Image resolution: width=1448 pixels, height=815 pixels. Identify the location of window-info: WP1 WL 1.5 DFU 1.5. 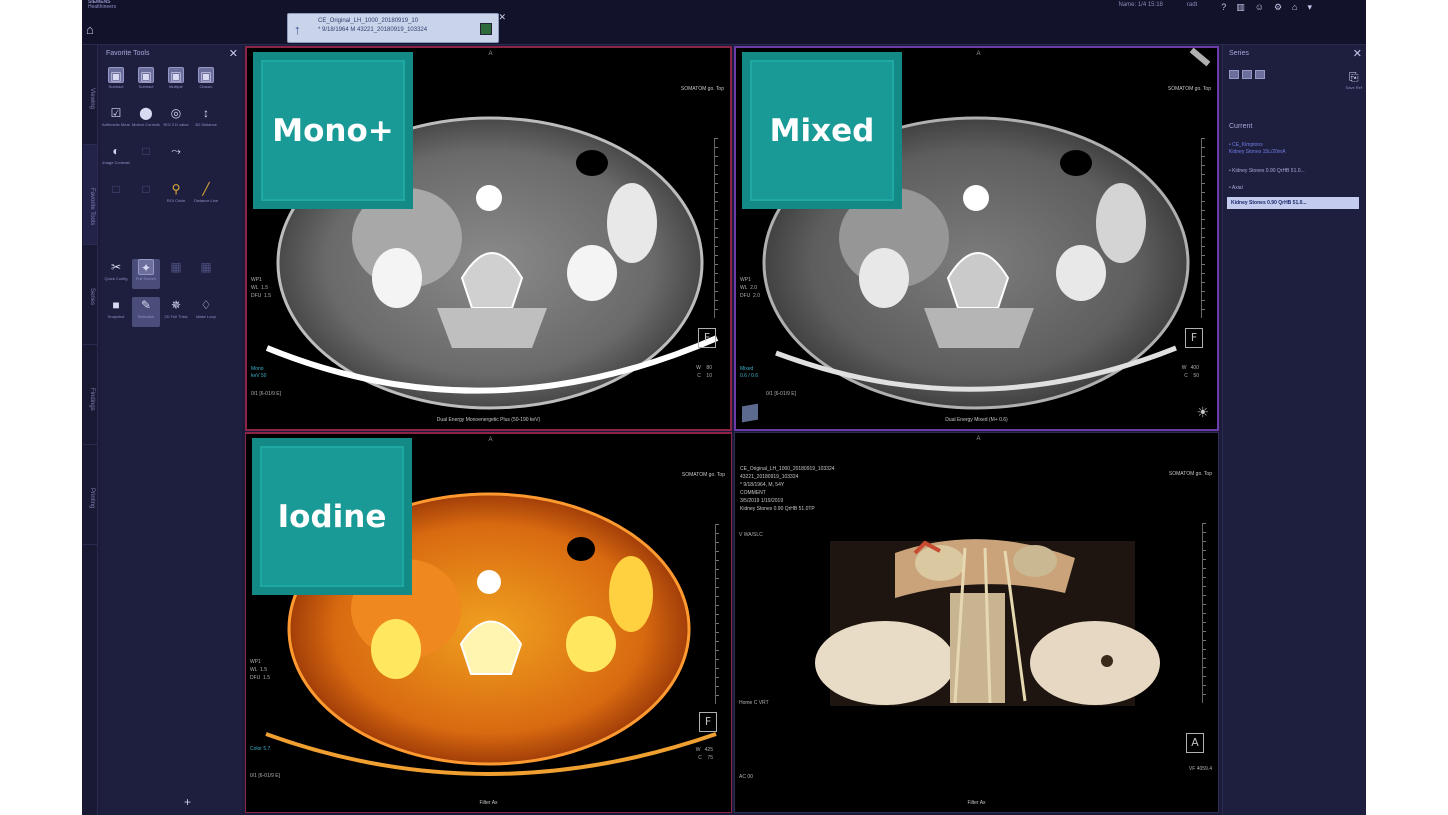
(261, 288).